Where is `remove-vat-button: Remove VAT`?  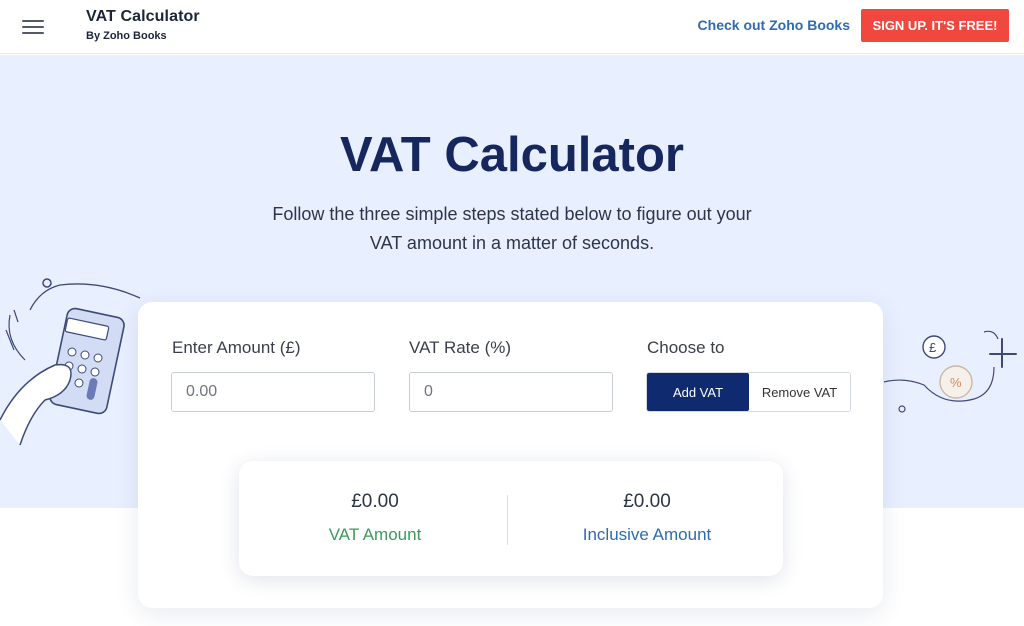 remove-vat-button: Remove VAT is located at coordinates (799, 392).